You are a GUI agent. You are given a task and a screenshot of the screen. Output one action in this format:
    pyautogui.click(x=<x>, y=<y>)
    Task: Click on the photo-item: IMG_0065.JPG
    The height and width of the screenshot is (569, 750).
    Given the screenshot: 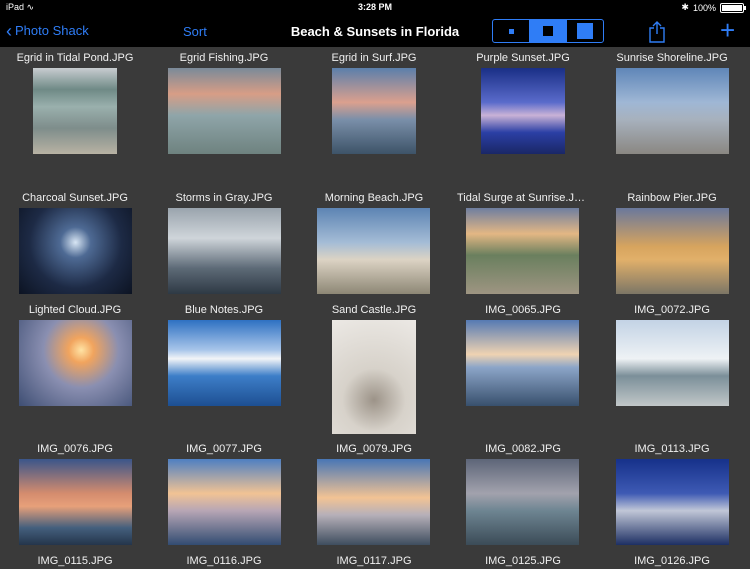 What is the action you would take?
    pyautogui.click(x=523, y=311)
    